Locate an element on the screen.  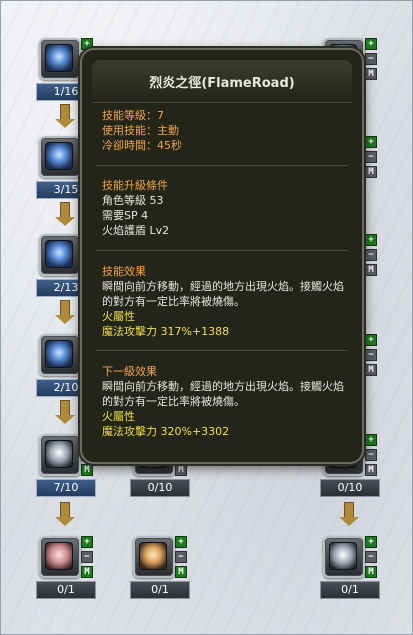
required-character-level: 角色等級 53 is located at coordinates (133, 200).